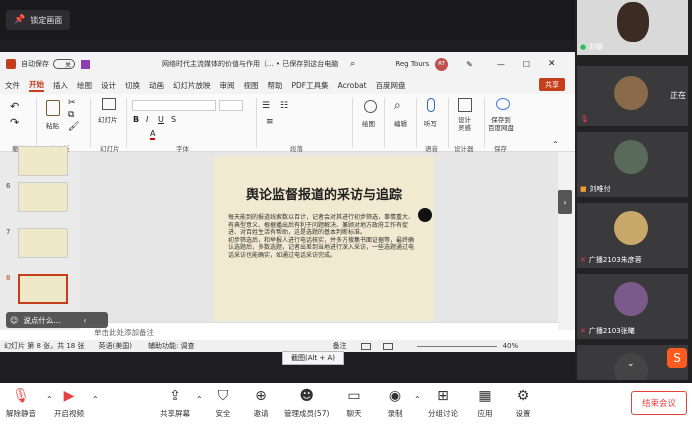 This screenshot has width=692, height=425. I want to click on strike-icon: S, so click(173, 119).